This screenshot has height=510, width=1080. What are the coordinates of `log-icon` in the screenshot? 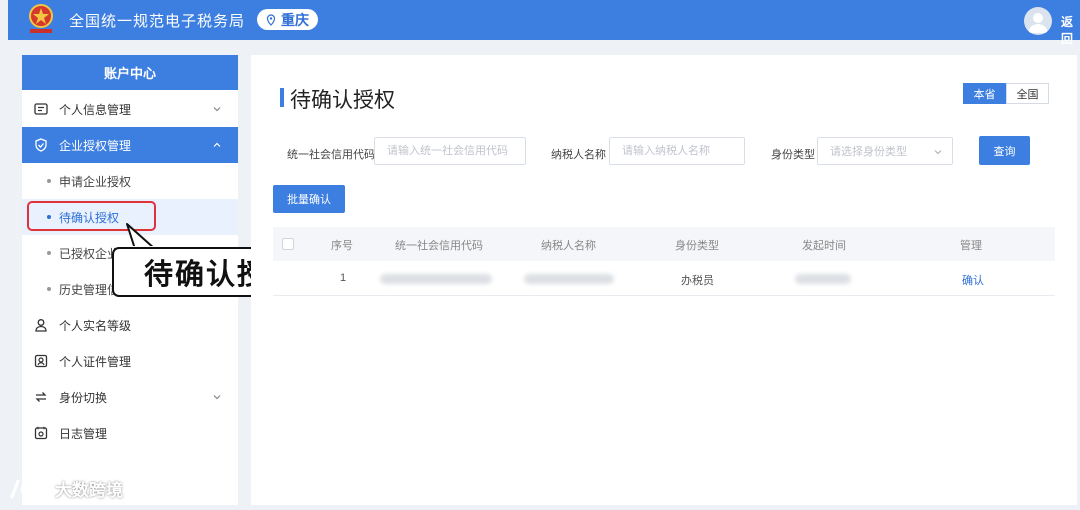 It's located at (41, 433).